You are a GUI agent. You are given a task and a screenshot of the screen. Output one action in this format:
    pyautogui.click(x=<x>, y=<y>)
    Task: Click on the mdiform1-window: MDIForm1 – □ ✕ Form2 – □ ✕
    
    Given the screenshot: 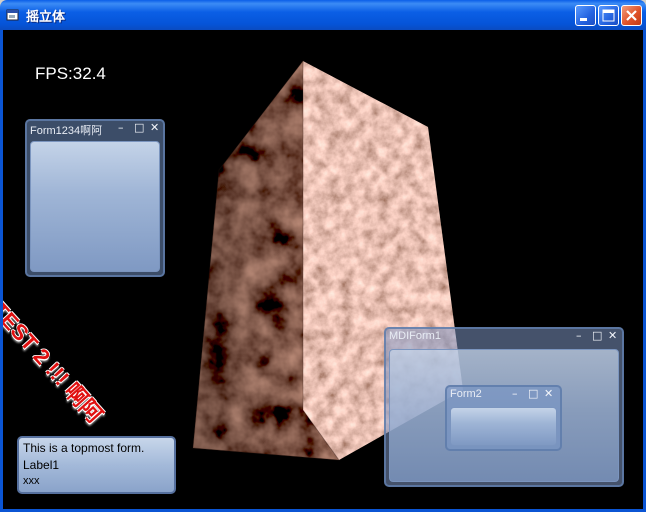 What is the action you would take?
    pyautogui.click(x=504, y=407)
    